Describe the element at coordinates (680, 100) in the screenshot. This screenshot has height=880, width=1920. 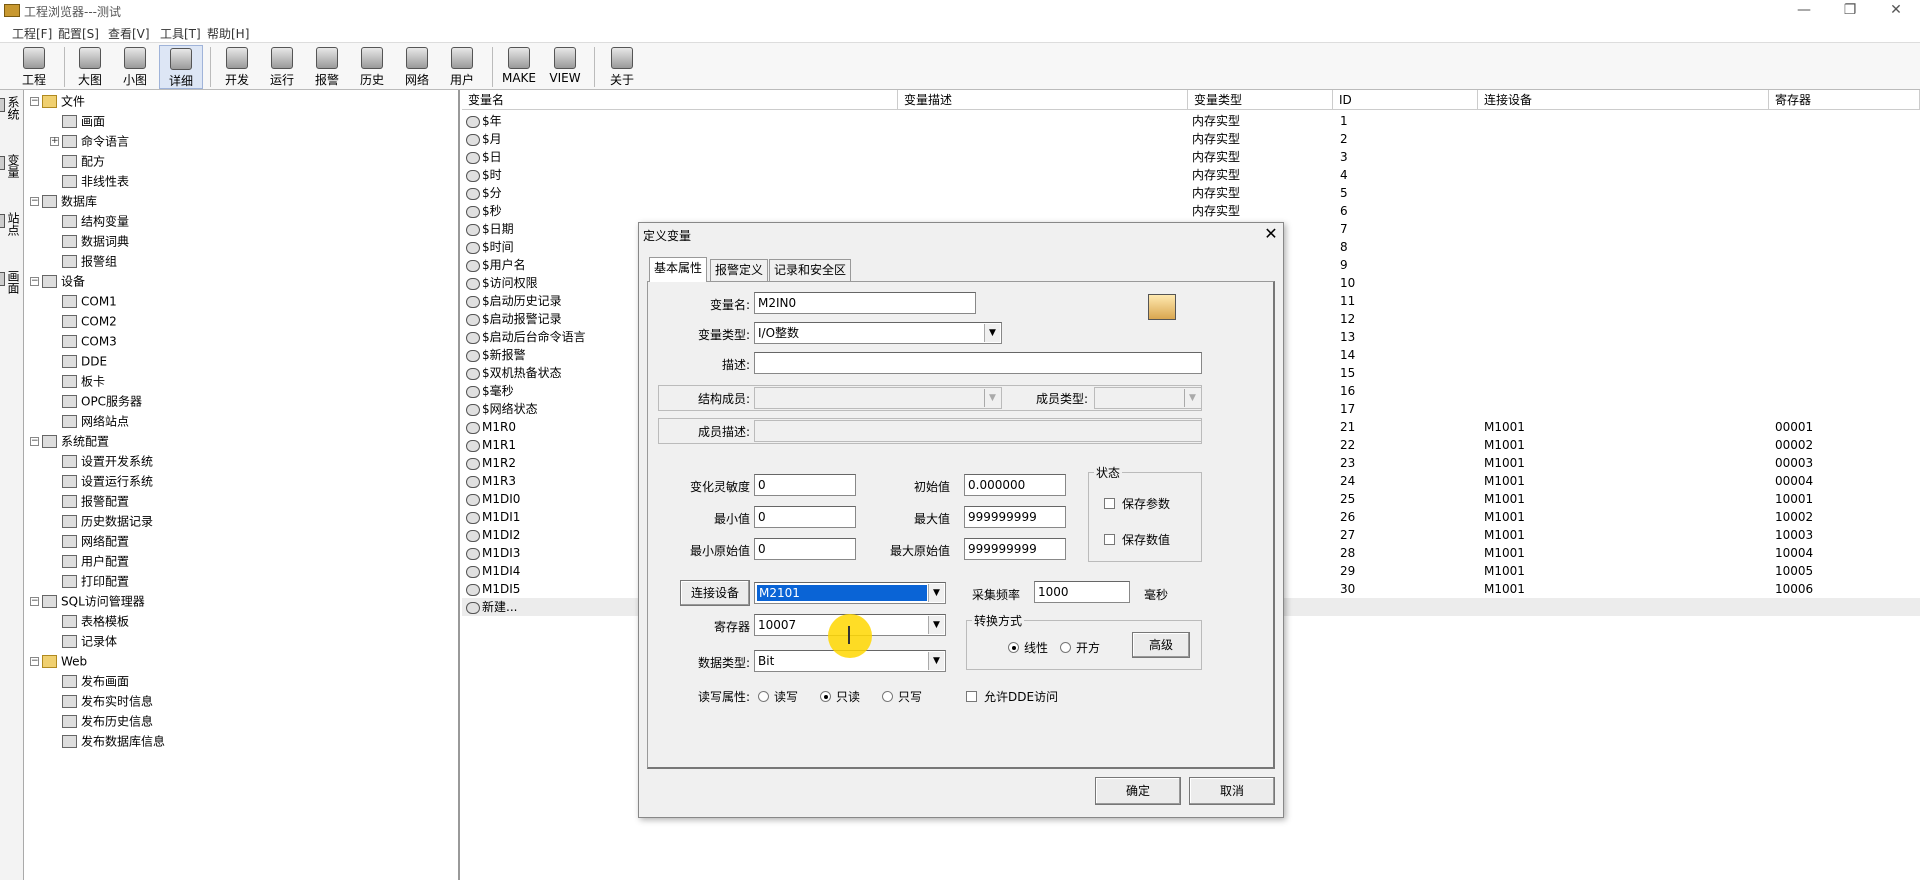
I see `column-header-name: 变量名` at that location.